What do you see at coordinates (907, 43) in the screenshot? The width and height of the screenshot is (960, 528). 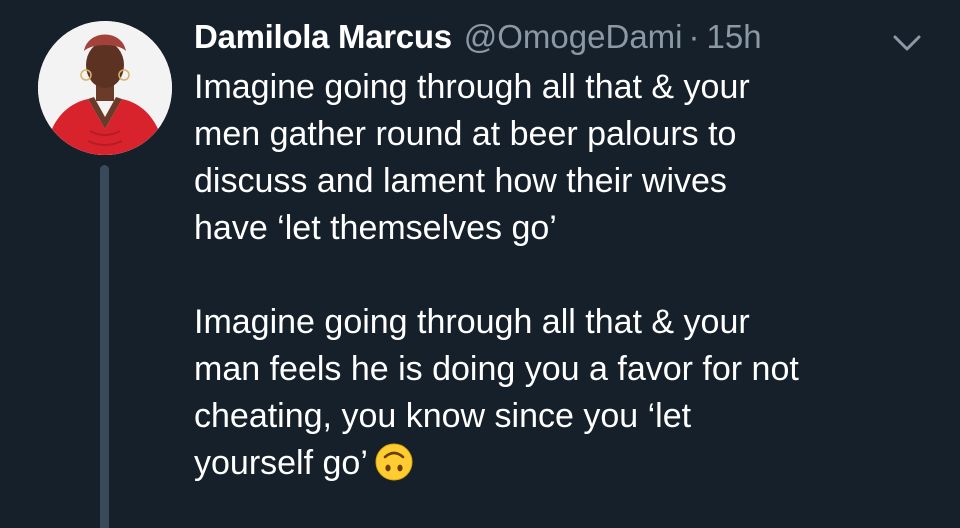 I see `chevron-down-icon` at bounding box center [907, 43].